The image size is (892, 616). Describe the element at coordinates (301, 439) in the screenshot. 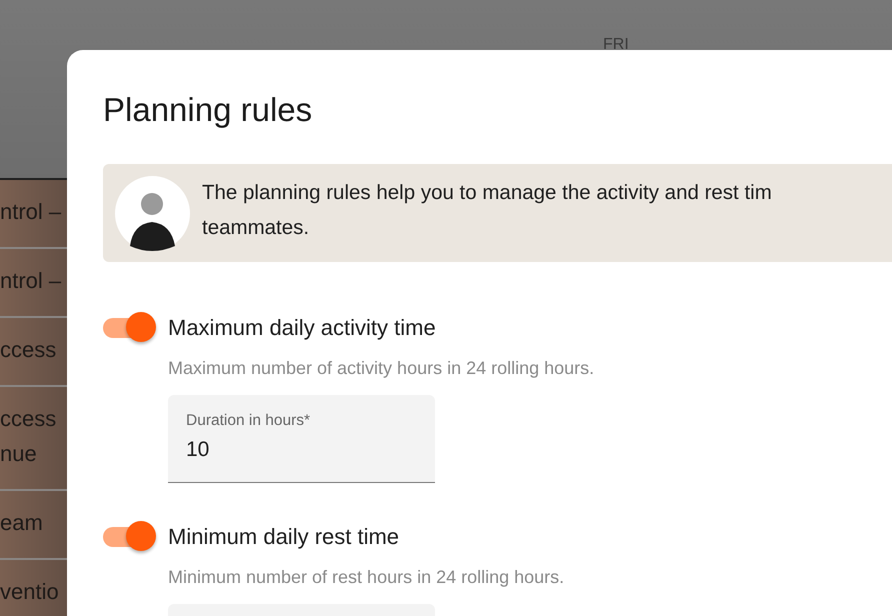

I see `input-field: Duration in hours* 10` at that location.